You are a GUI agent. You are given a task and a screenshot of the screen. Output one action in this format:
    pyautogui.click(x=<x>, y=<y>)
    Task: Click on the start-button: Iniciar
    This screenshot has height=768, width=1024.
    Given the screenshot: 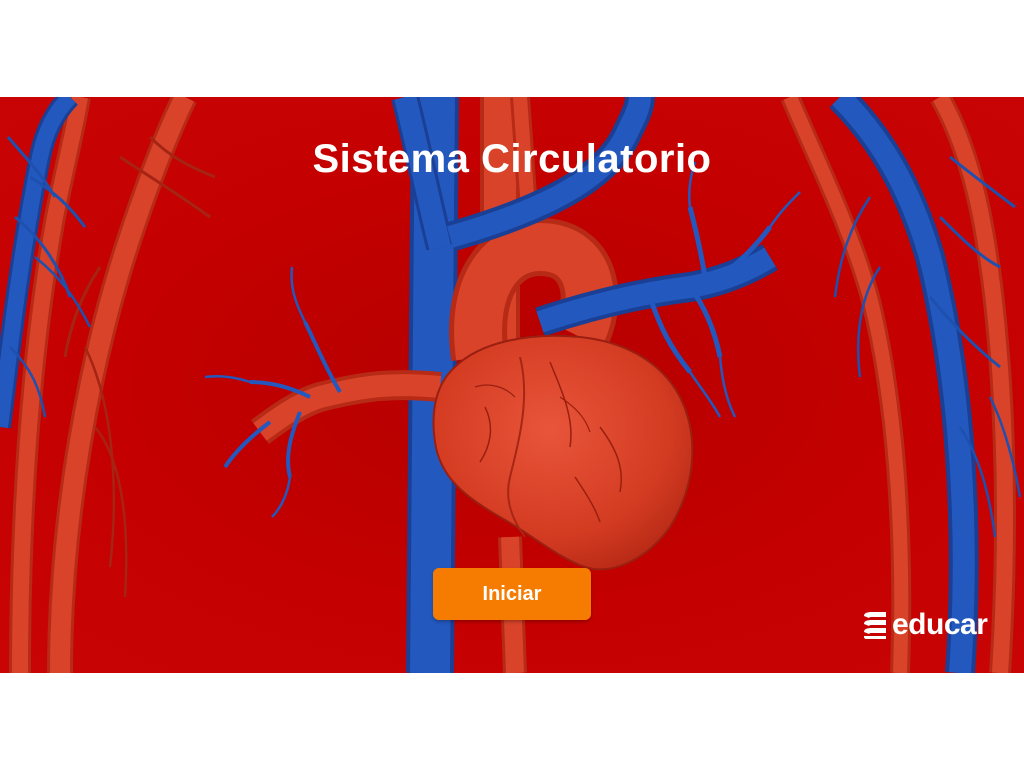 What is the action you would take?
    pyautogui.click(x=512, y=594)
    